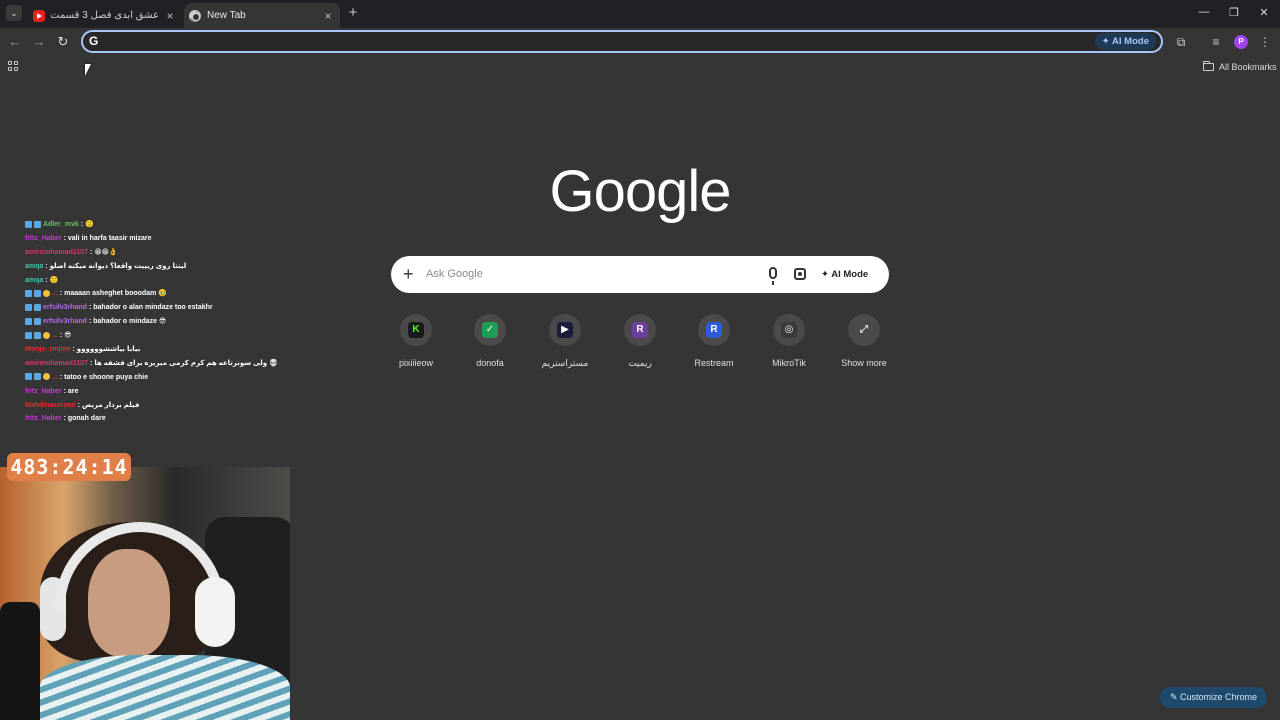 This screenshot has height=720, width=1280. I want to click on media-controls-icon: ≡, so click(1216, 42).